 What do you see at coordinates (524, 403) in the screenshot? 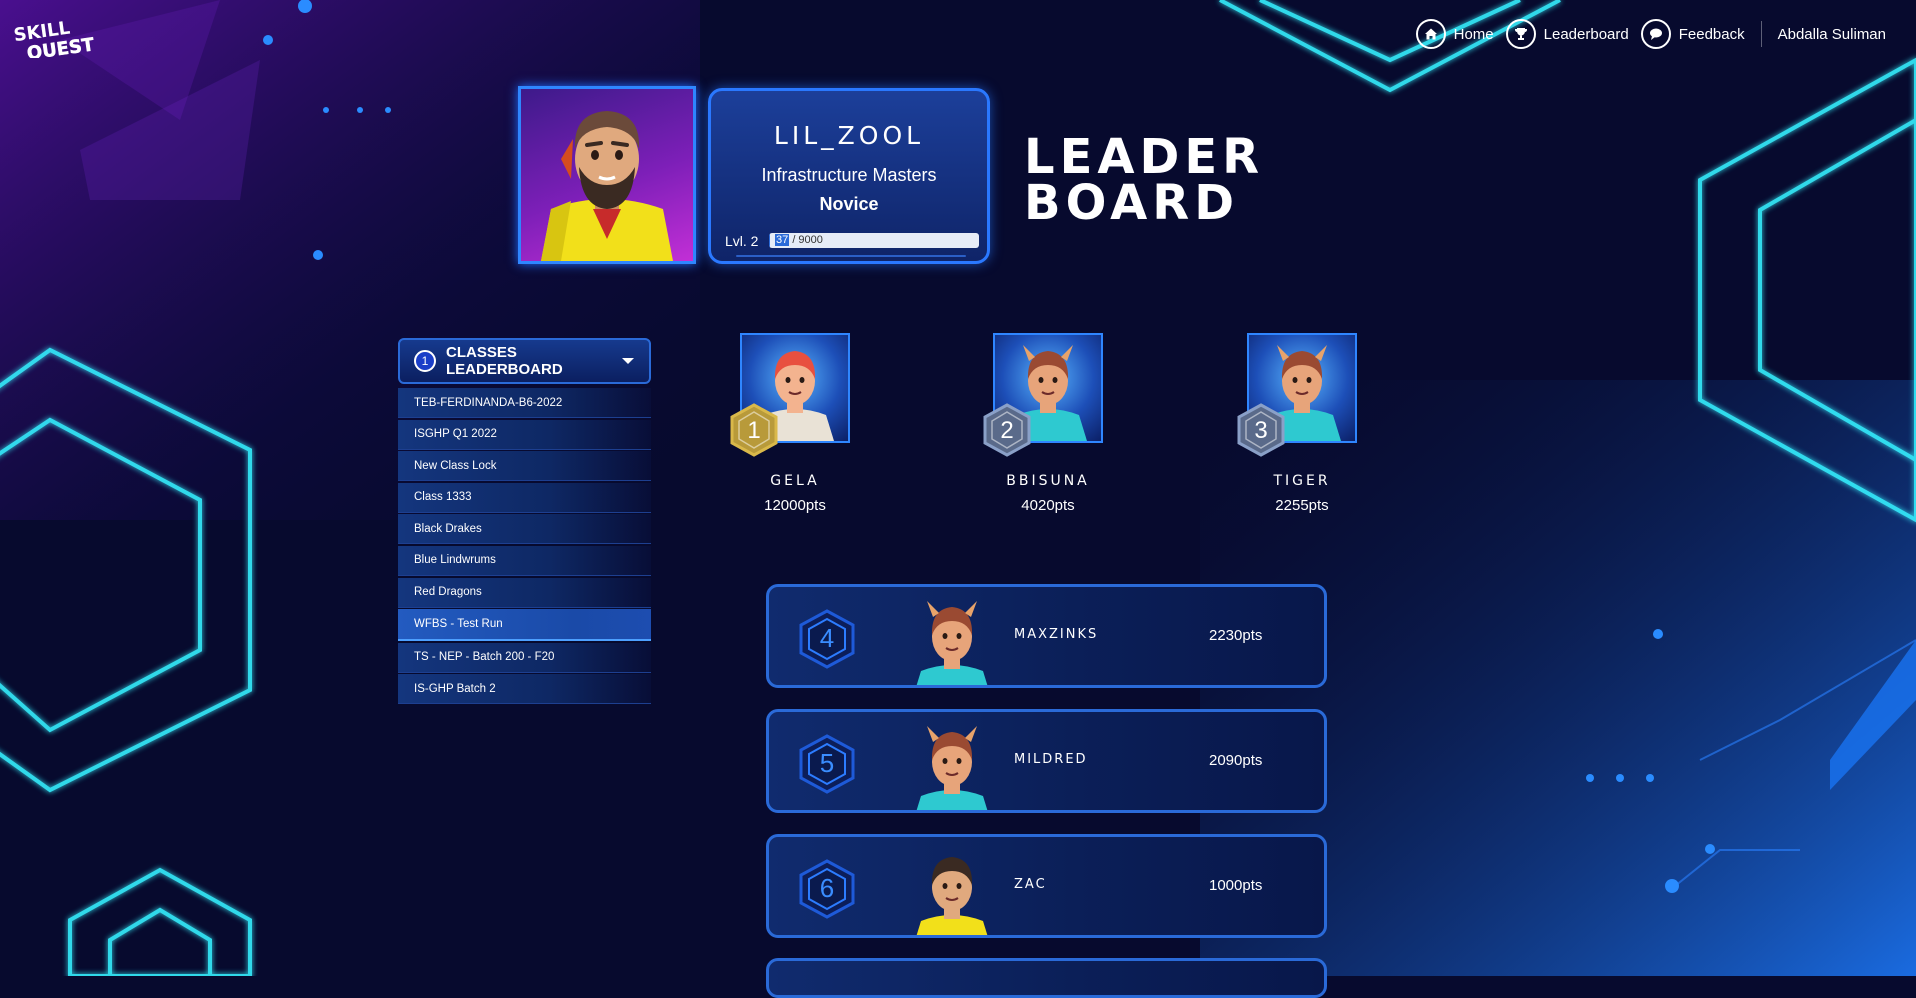
I see `class-list-item: TEB-FERDINANDA-B6-2022` at bounding box center [524, 403].